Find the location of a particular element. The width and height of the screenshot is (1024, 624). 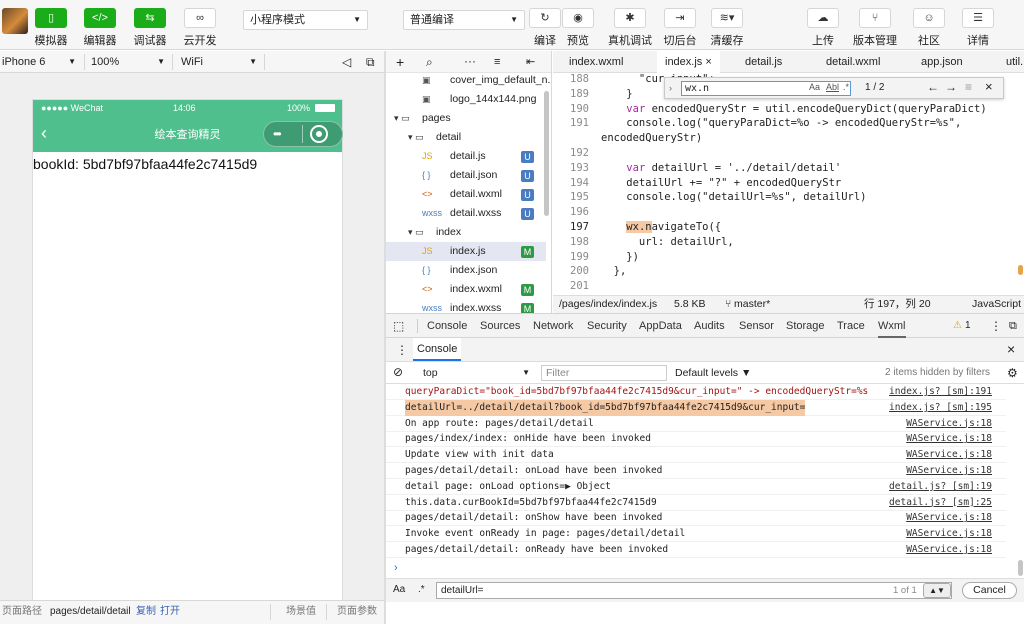

eye-icon: ◉ is located at coordinates (578, 18).